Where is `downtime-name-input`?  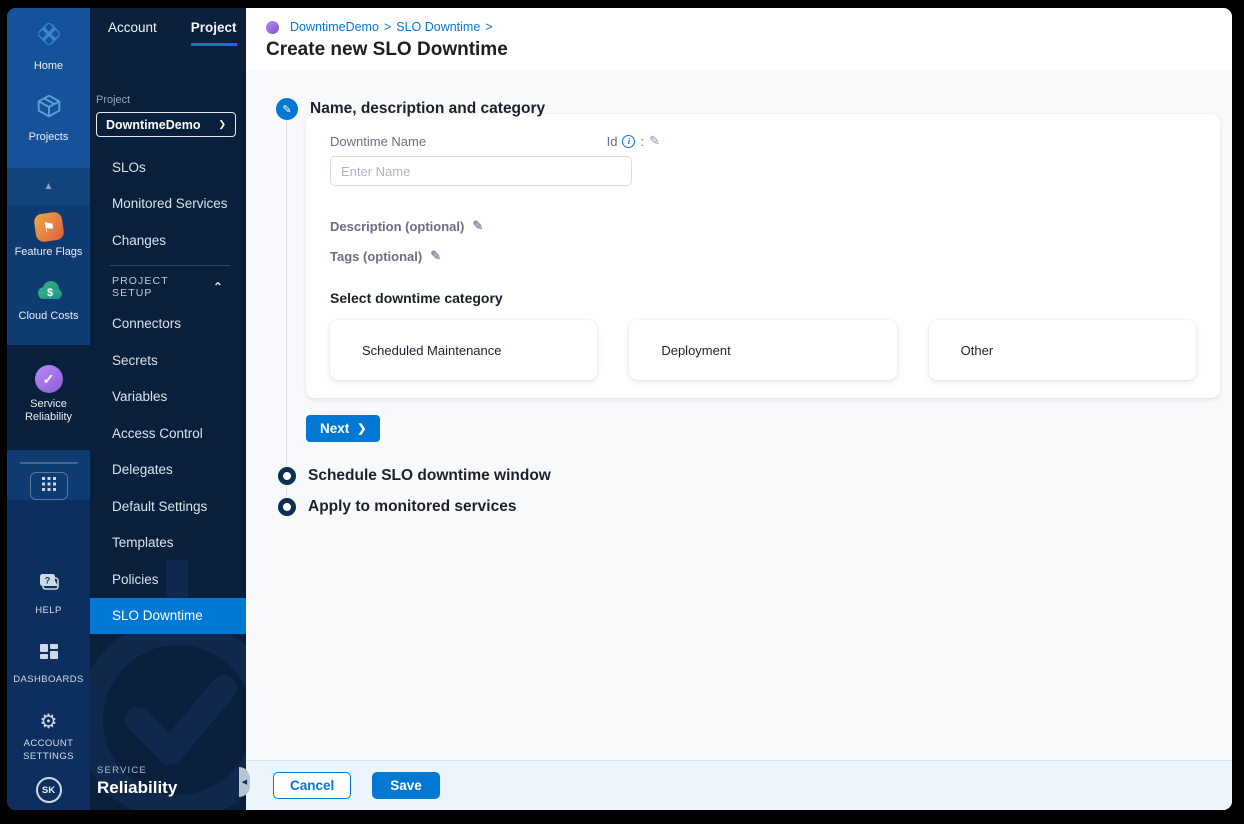
downtime-name-input is located at coordinates (481, 171).